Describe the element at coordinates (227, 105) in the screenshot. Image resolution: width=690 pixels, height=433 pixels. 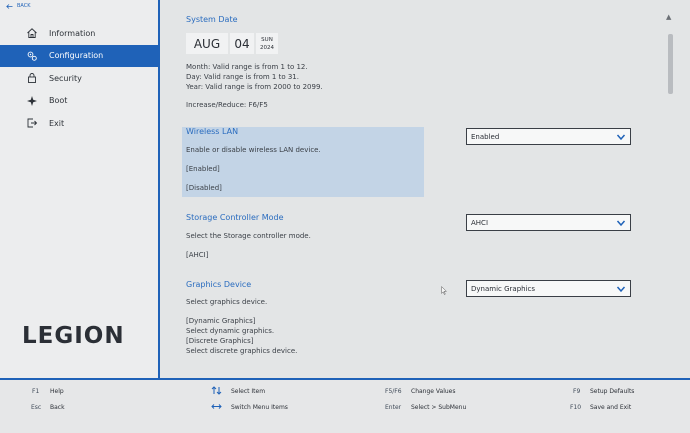
I see `date-hint: Increase/Reduce: F6/F5` at that location.